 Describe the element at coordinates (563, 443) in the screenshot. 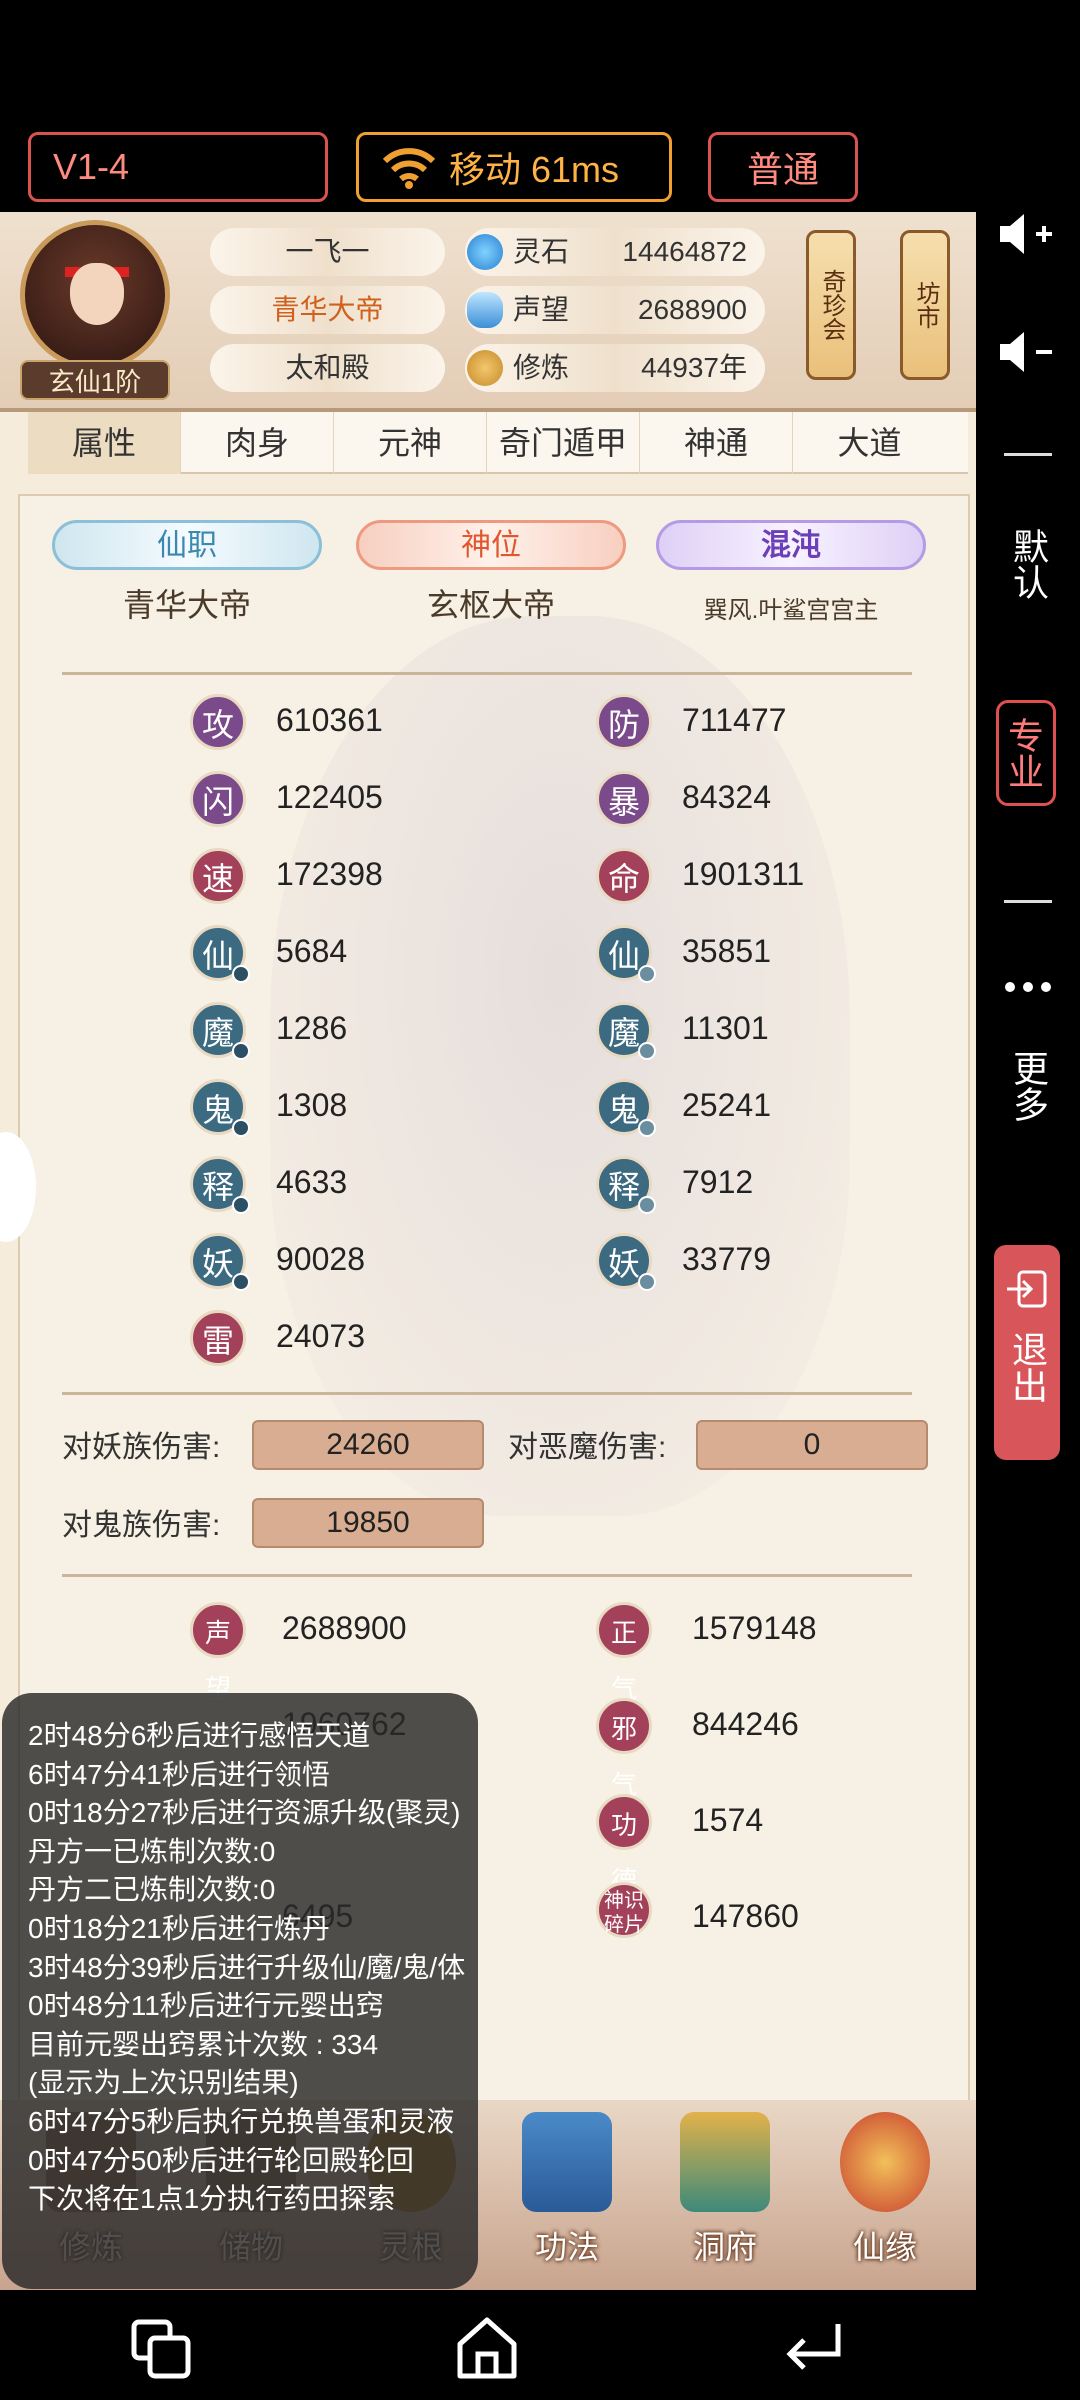

I see `tab-qimen: 奇门遁甲` at that location.